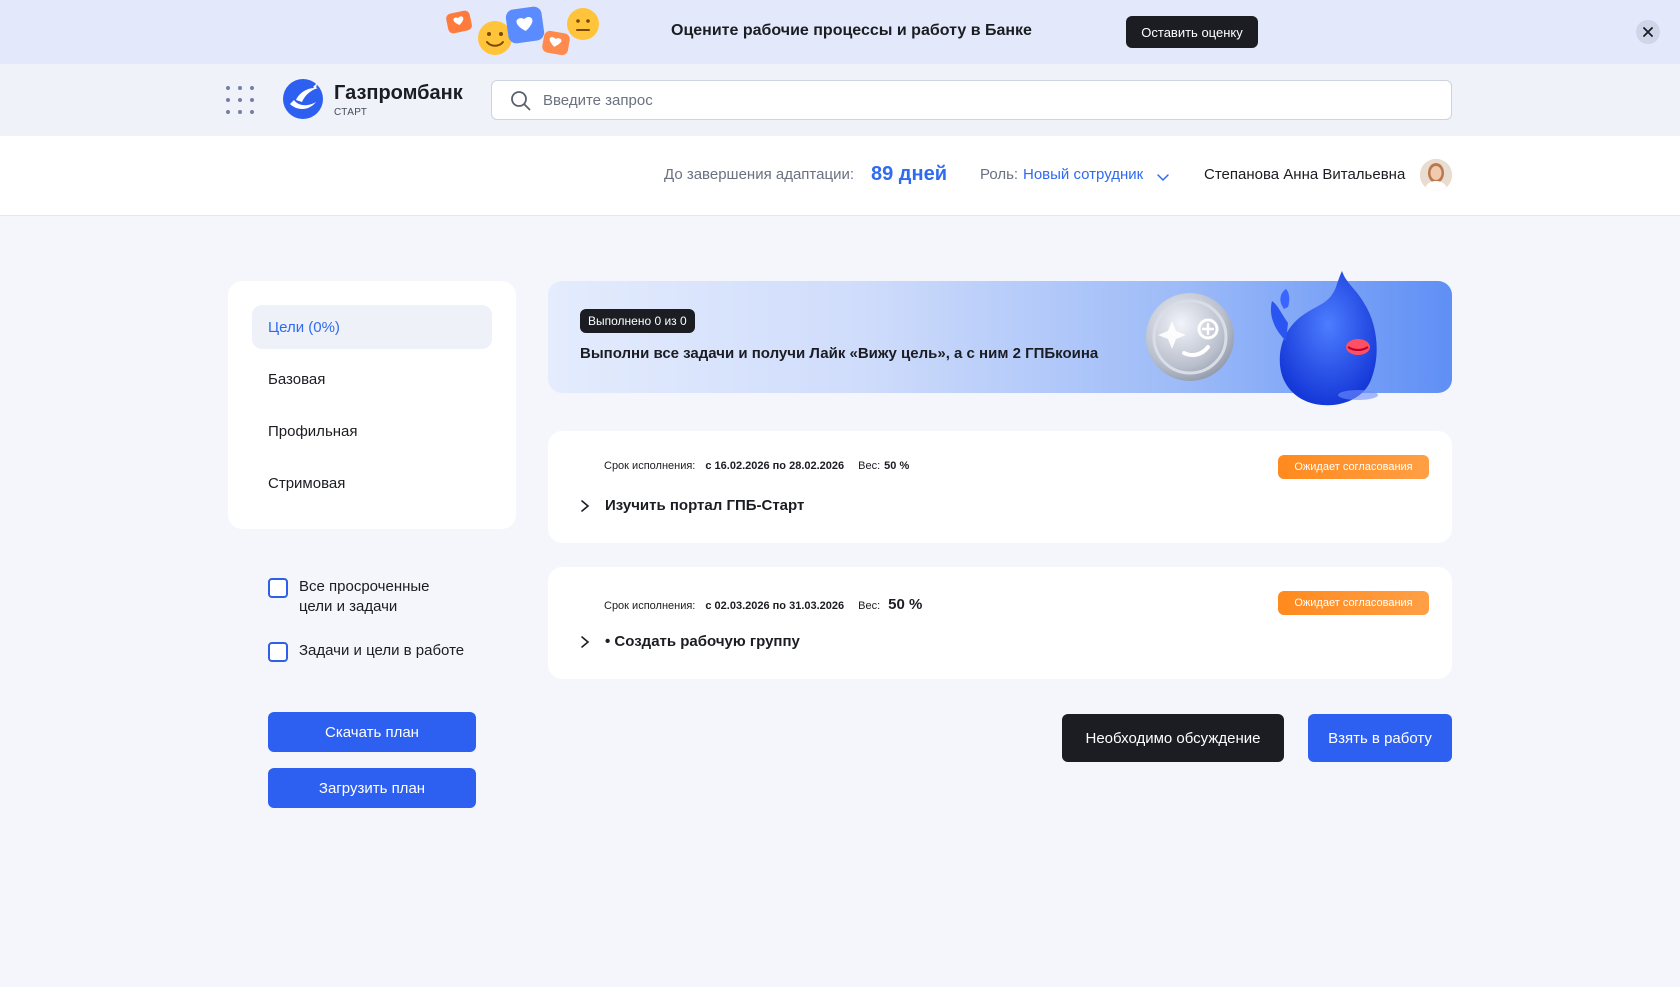 The image size is (1680, 987). Describe the element at coordinates (702, 641) in the screenshot. I see `task-title: • Создать рабочую группу` at that location.